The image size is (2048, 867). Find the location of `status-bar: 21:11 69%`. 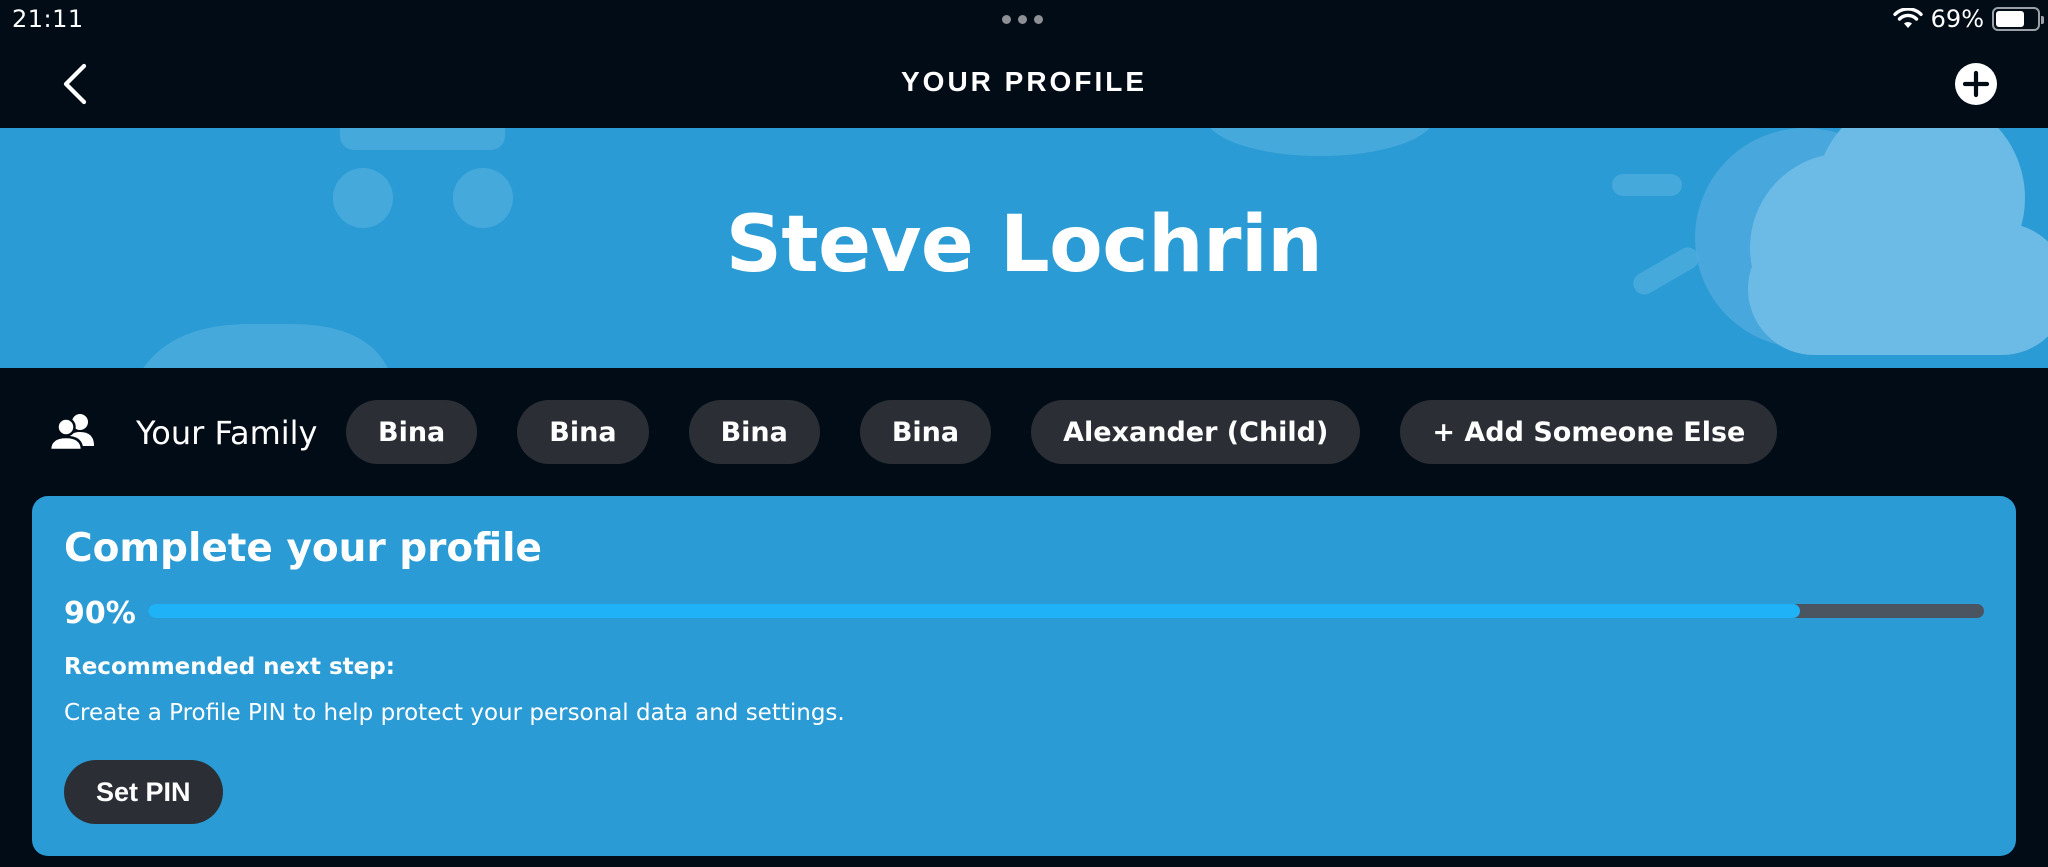

status-bar: 21:11 69% is located at coordinates (1024, 20).